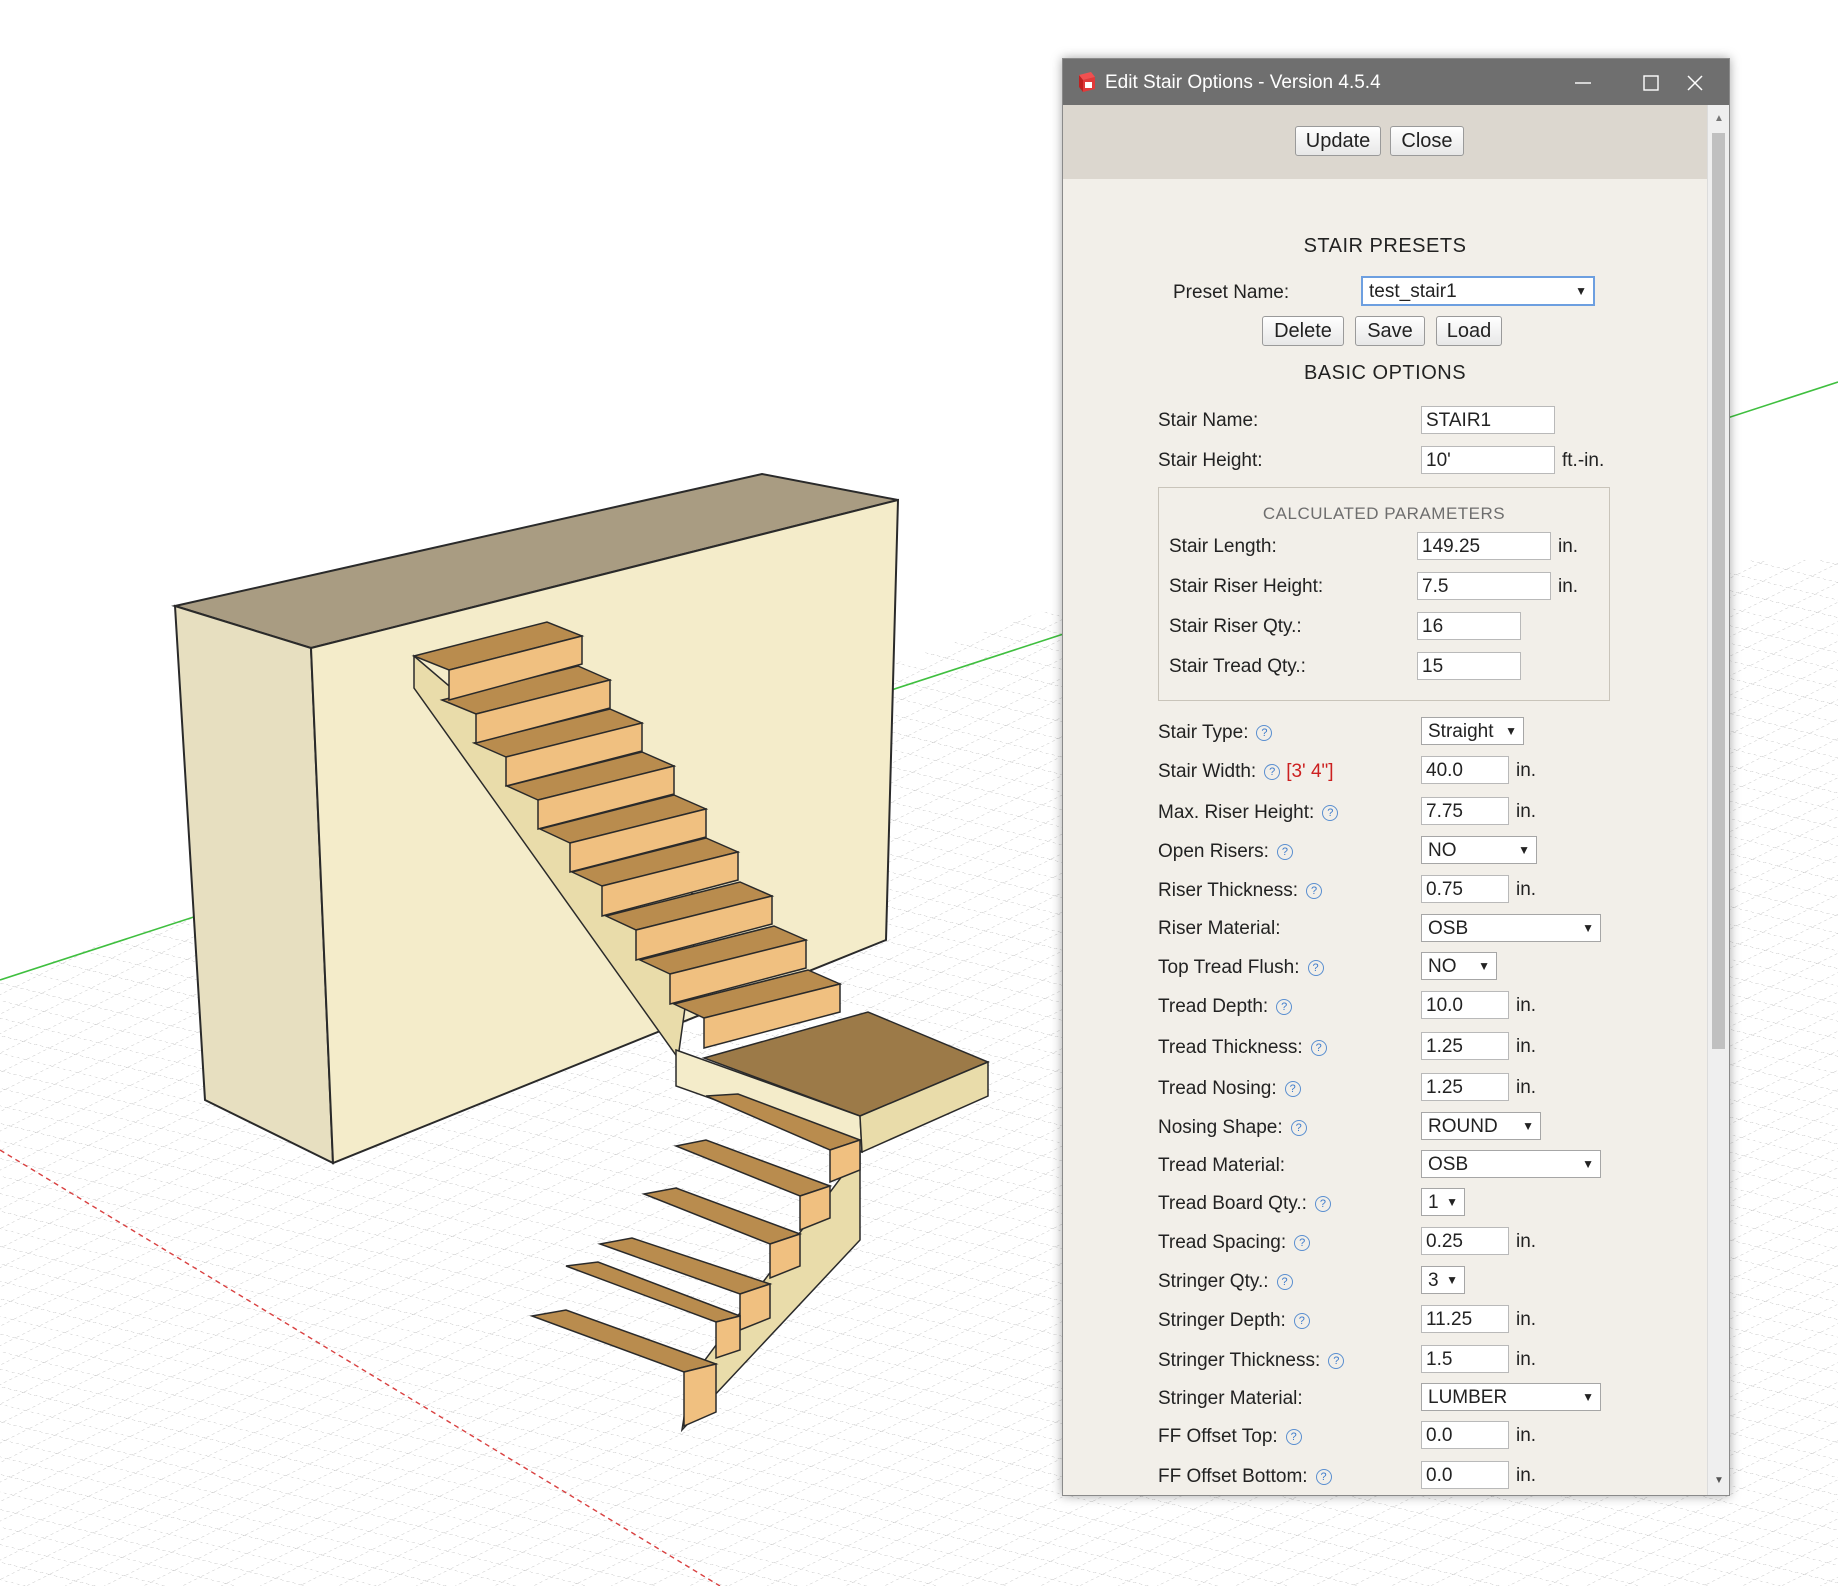 This screenshot has width=1838, height=1586. Describe the element at coordinates (1526, 811) in the screenshot. I see `max-riser-height-unit: in.` at that location.